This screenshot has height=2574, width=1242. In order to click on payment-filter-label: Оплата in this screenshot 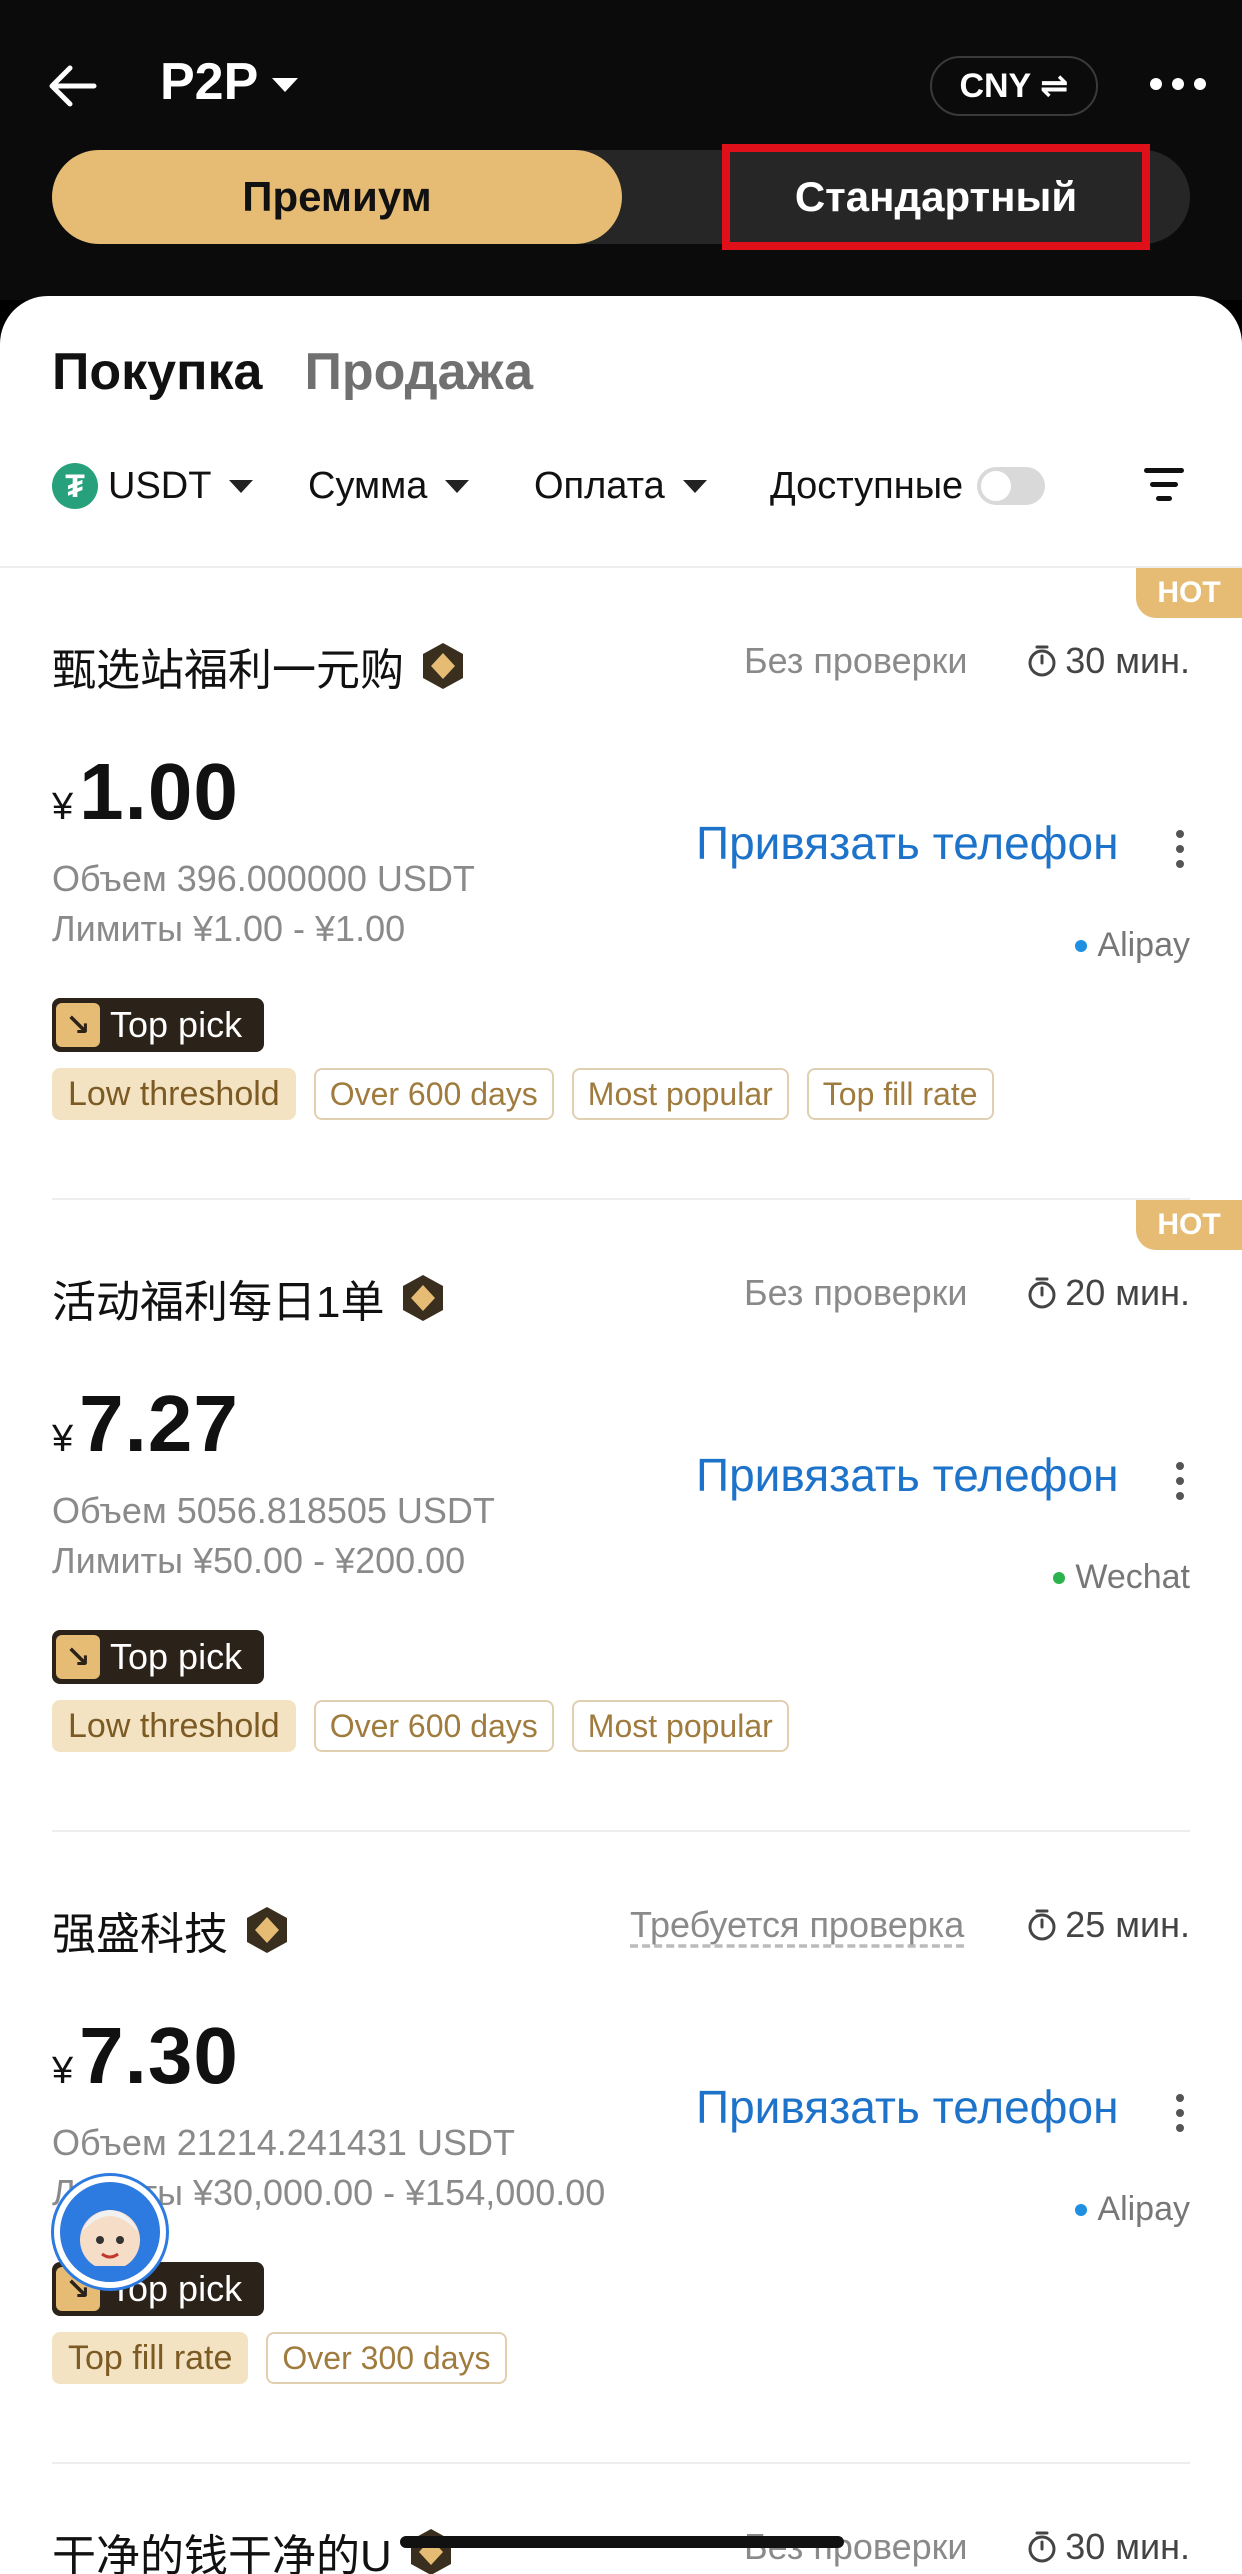, I will do `click(599, 485)`.